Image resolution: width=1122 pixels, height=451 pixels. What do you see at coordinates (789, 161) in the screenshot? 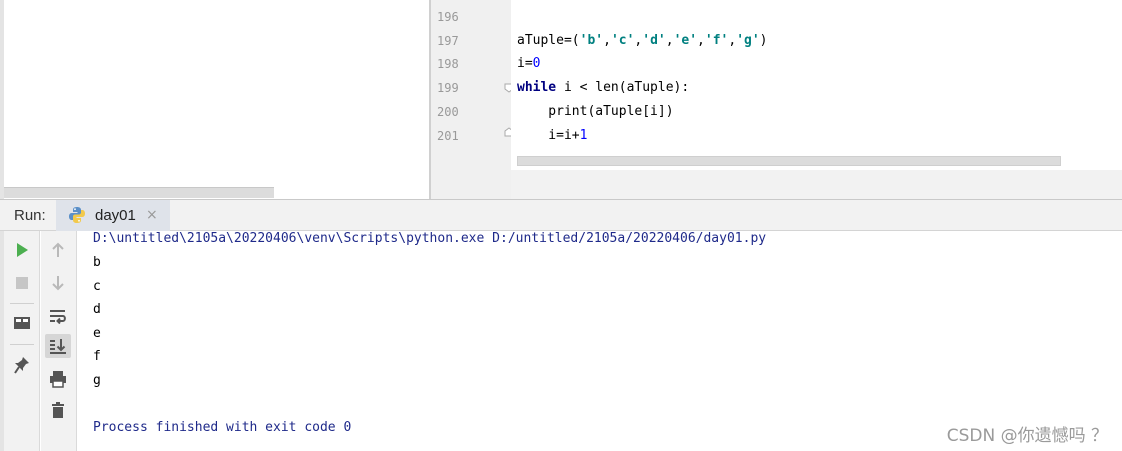
I see `editor-horizontal-scrollbar` at bounding box center [789, 161].